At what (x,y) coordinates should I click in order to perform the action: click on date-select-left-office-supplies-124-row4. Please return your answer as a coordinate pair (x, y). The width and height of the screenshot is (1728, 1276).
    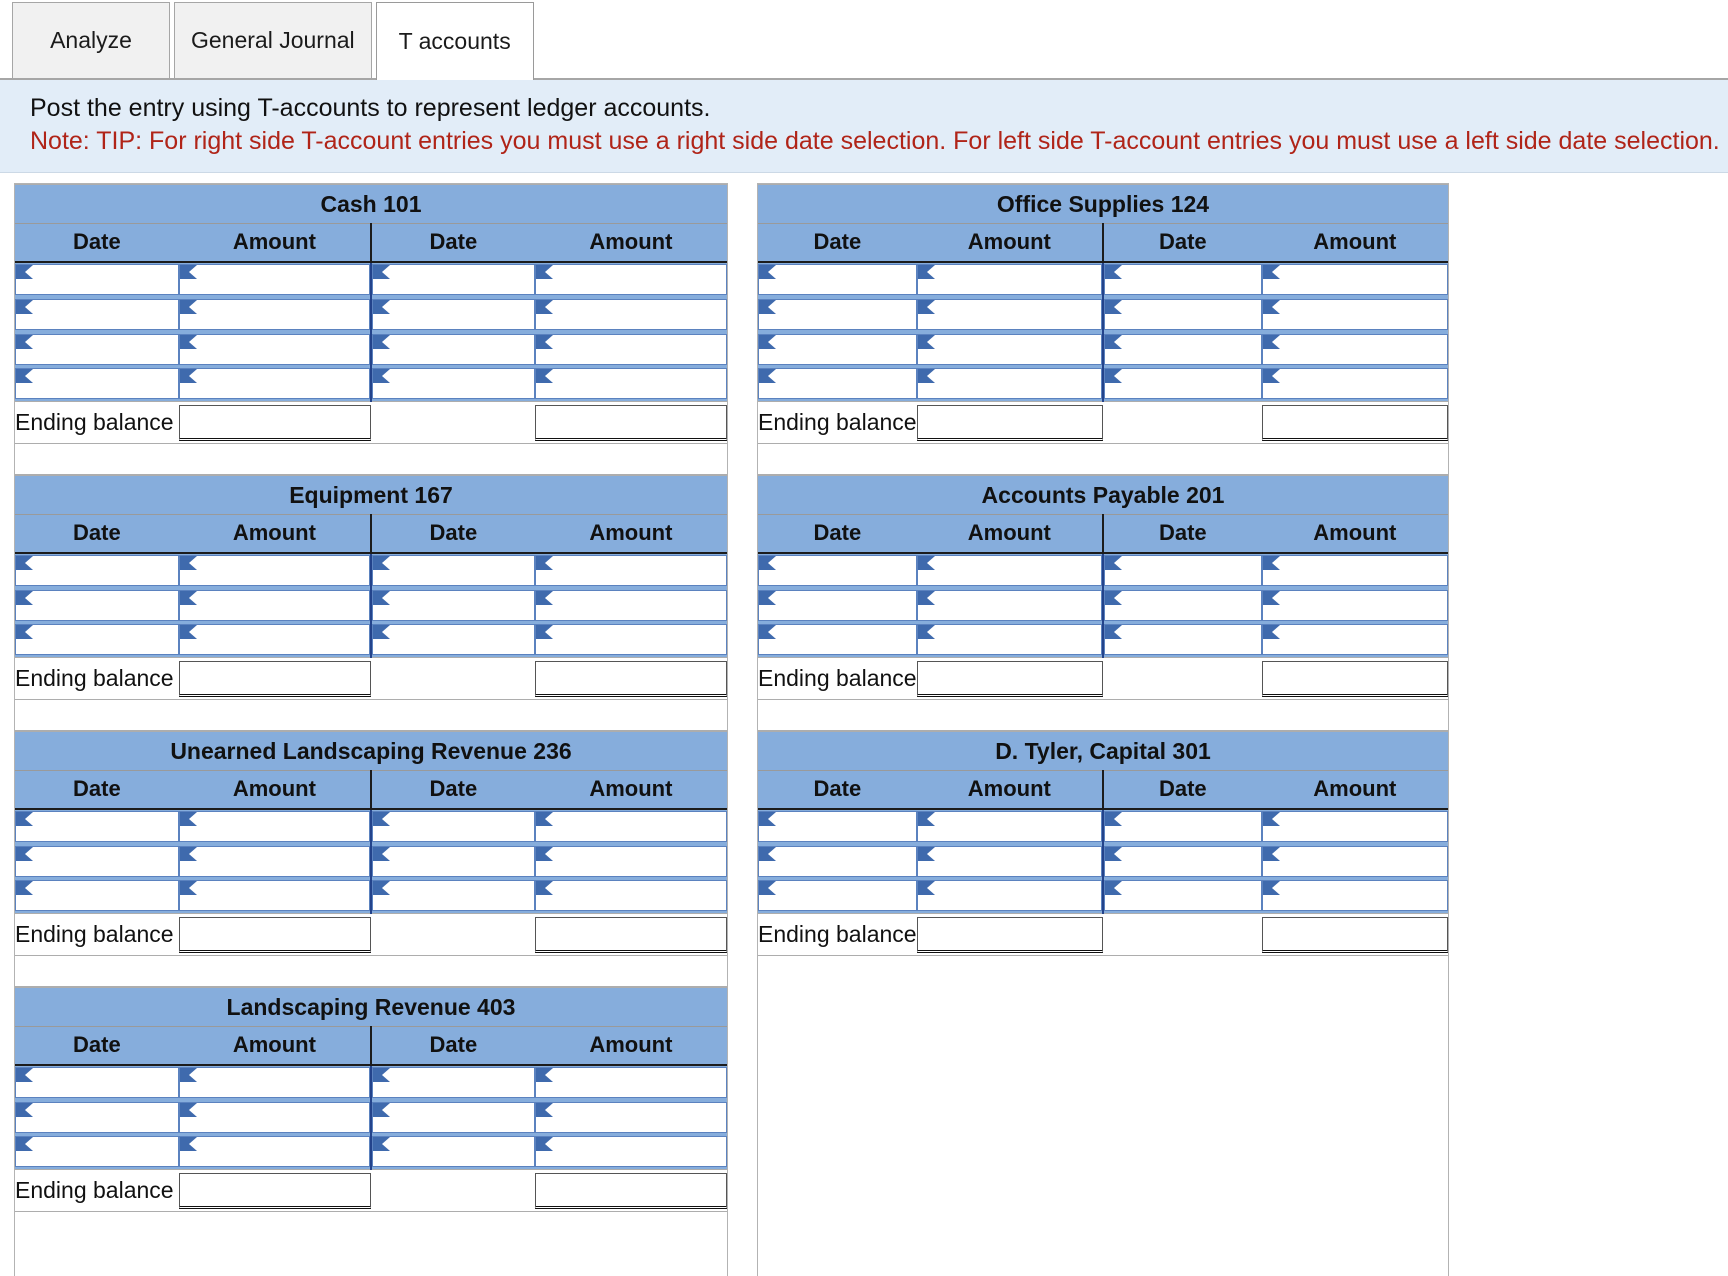
    Looking at the image, I should click on (837, 384).